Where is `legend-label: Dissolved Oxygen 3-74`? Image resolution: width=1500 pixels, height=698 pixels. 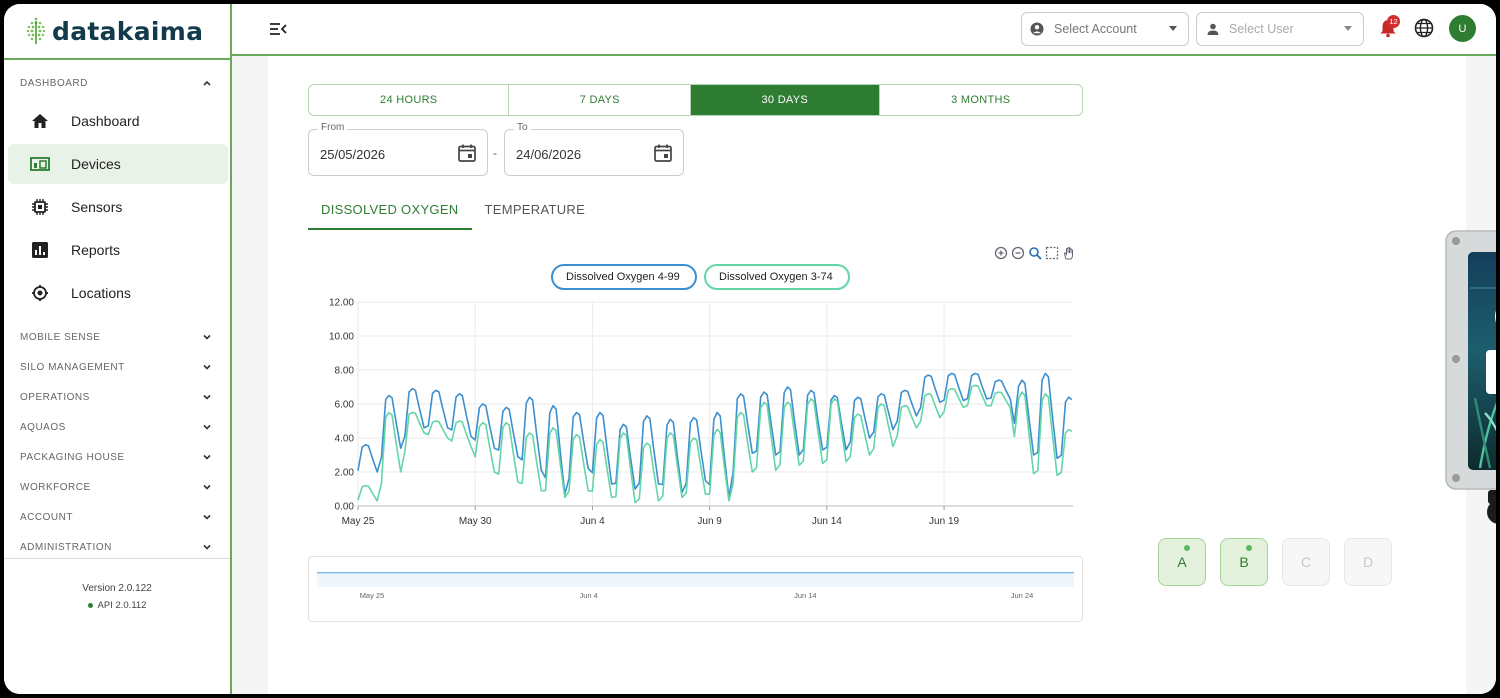 legend-label: Dissolved Oxygen 3-74 is located at coordinates (776, 277).